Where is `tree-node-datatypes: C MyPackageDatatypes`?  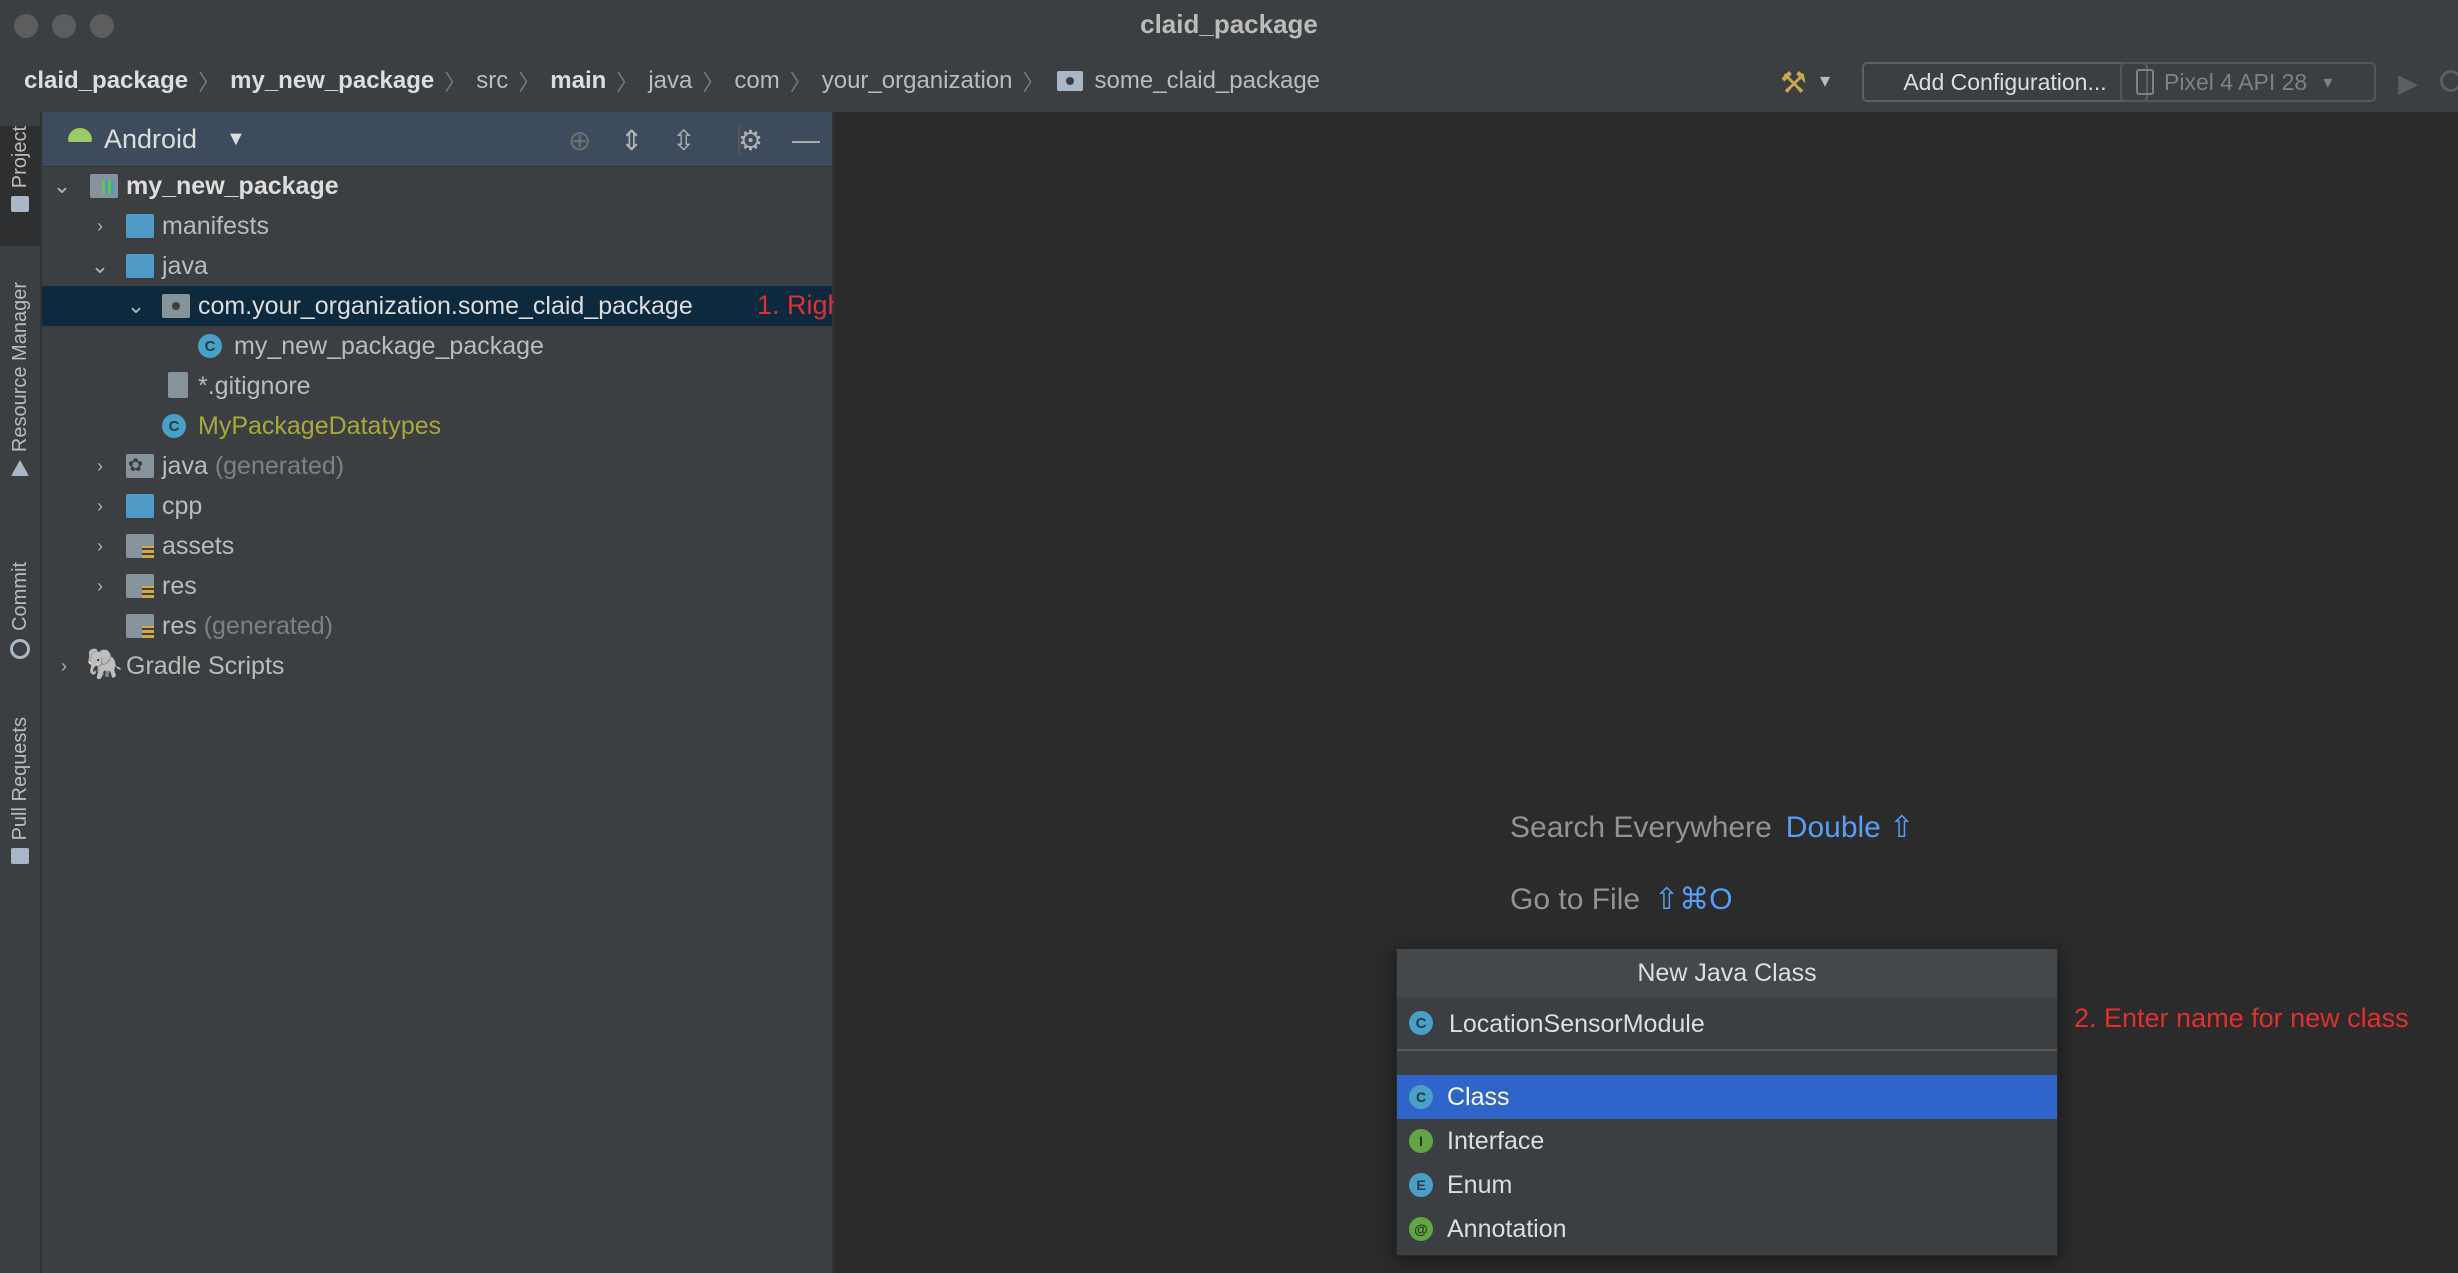
tree-node-datatypes: C MyPackageDatatypes is located at coordinates (437, 426).